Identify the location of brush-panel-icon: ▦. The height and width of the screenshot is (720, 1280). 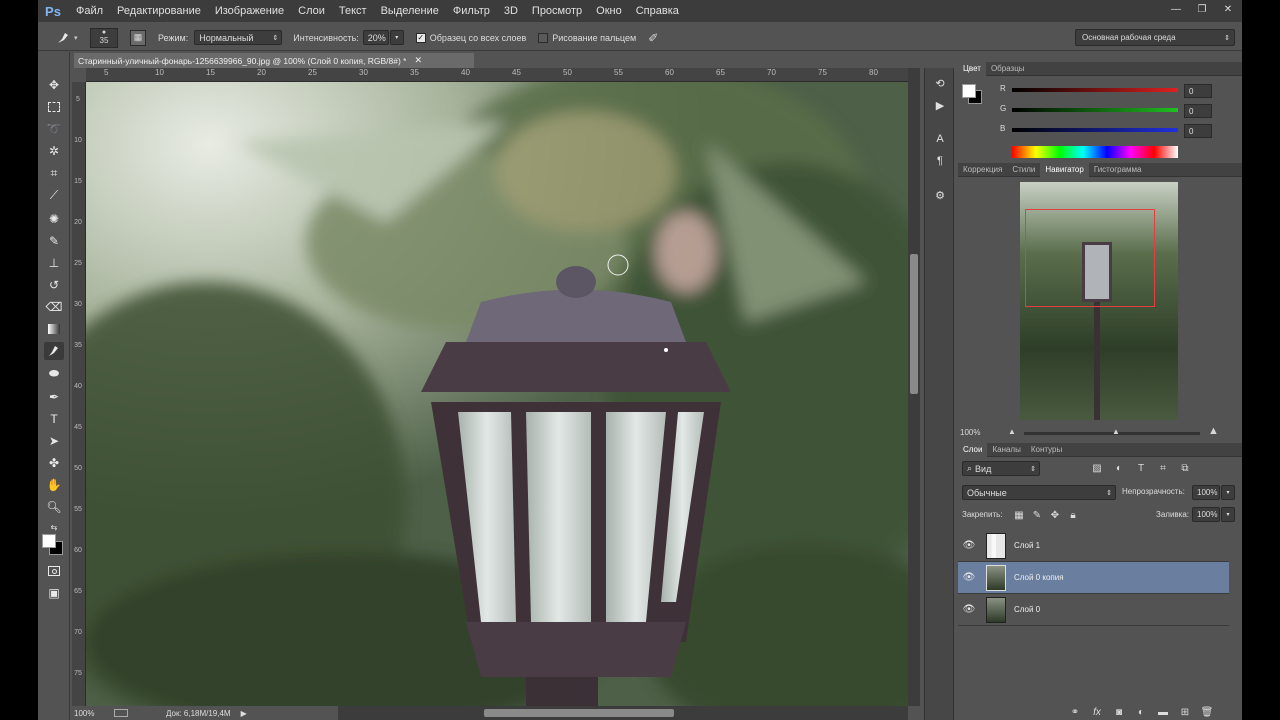
(138, 37).